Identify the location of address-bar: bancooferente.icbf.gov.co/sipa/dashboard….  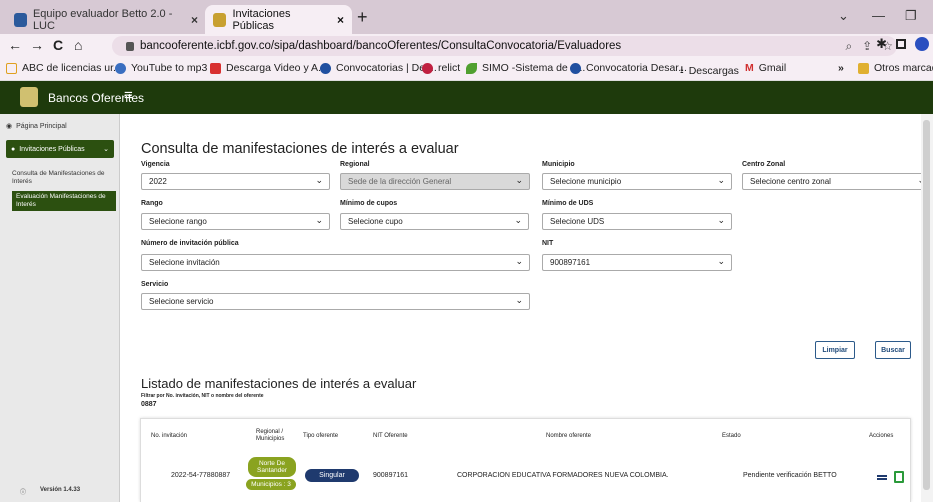
(504, 46).